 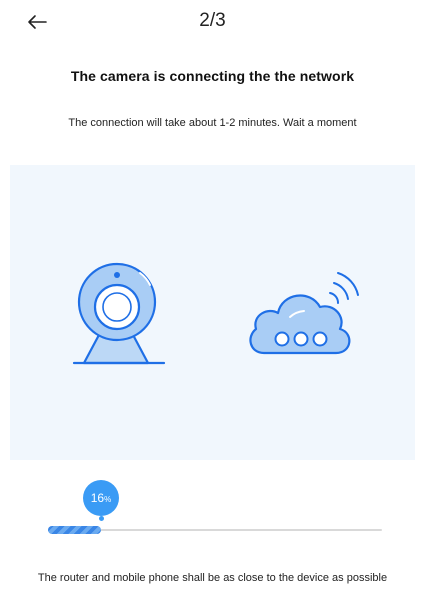 What do you see at coordinates (212, 76) in the screenshot?
I see `page-title: The camera is connecting the the network` at bounding box center [212, 76].